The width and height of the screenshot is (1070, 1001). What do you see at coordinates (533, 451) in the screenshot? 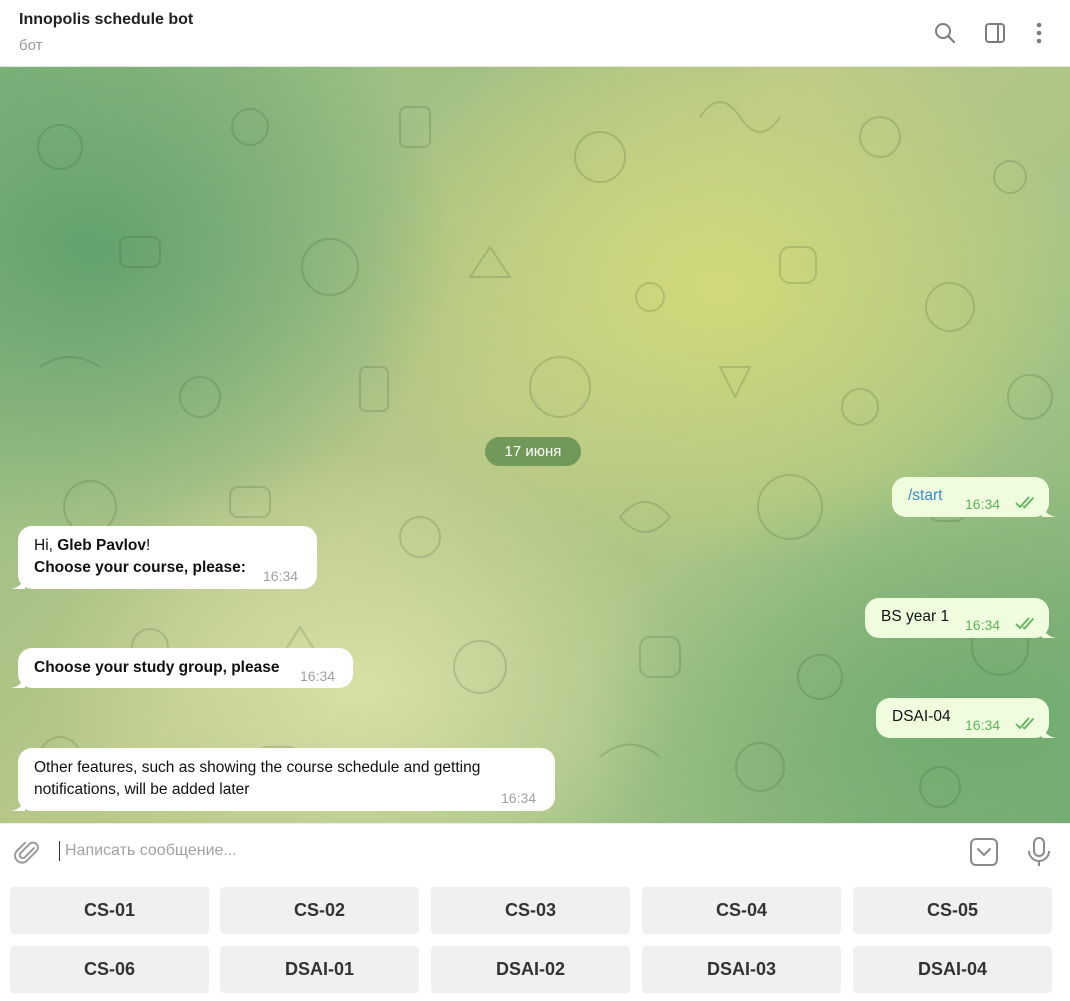
I see `date-separator: 17 июня` at bounding box center [533, 451].